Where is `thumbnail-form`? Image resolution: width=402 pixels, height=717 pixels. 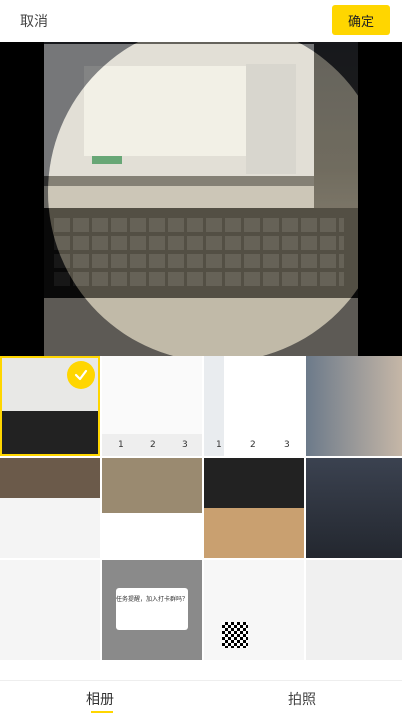
thumbnail-form is located at coordinates (50, 610).